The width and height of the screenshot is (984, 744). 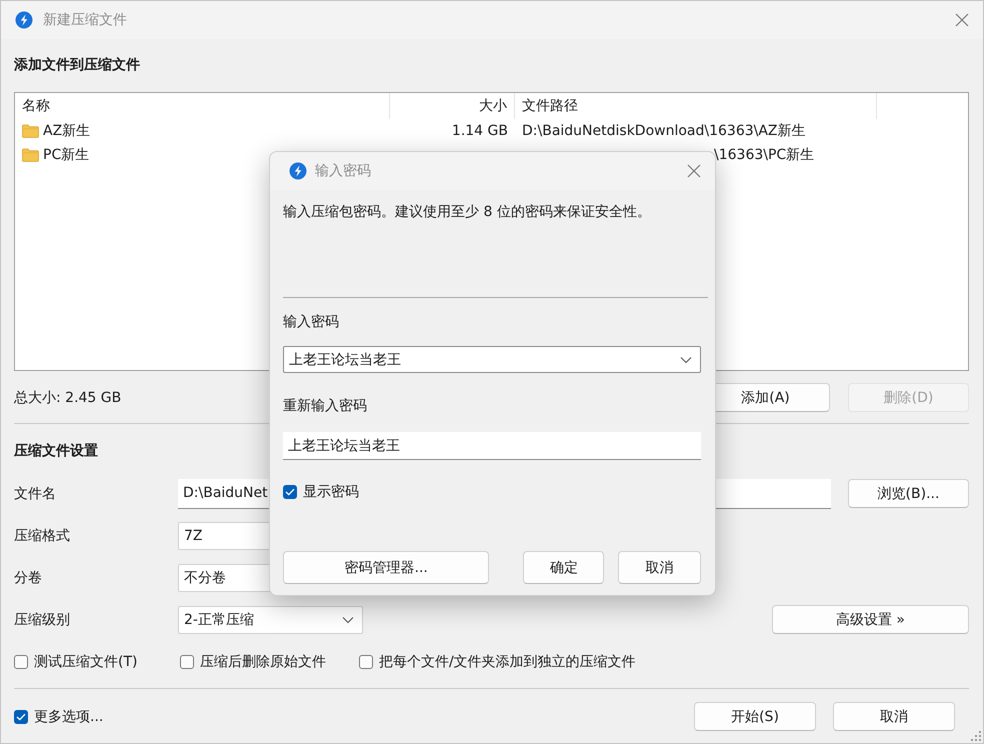 I want to click on field-label: 重新输入密码, so click(x=325, y=406).